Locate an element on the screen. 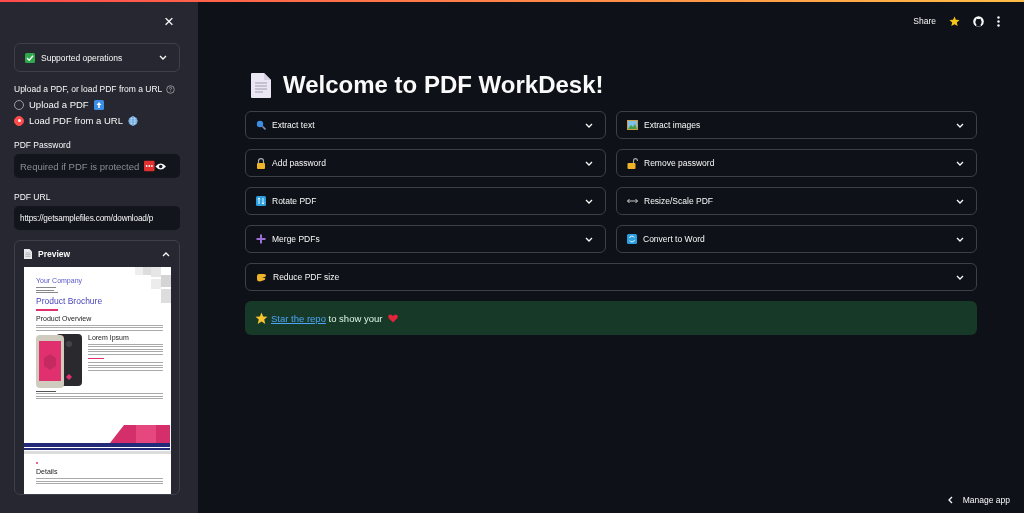 This screenshot has width=1024, height=513. password-label: PDF Password is located at coordinates (43, 145).